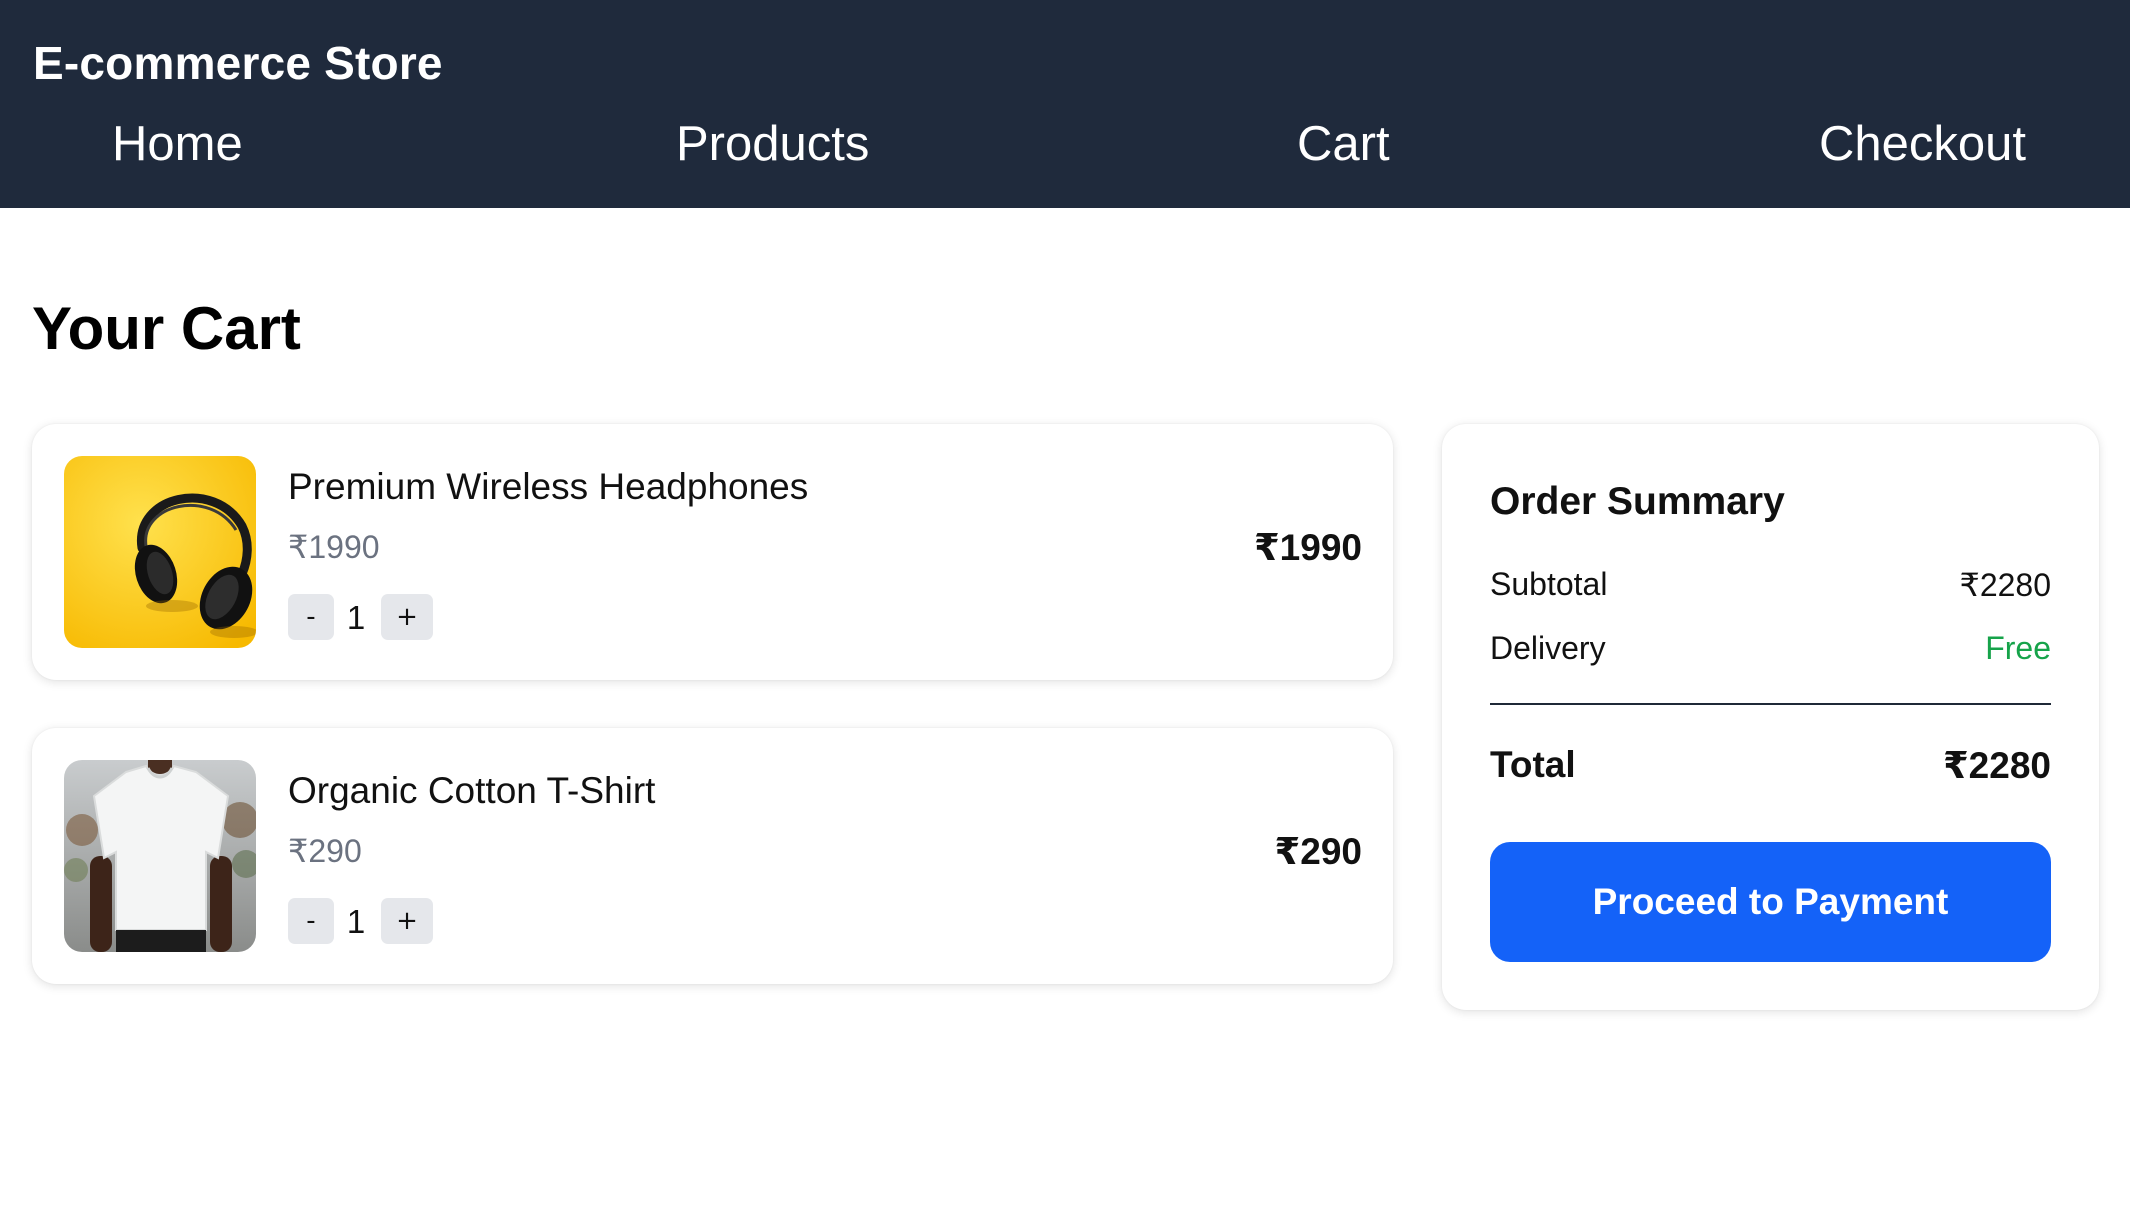  Describe the element at coordinates (712, 856) in the screenshot. I see `cart-item-card: Organic Cotton T-Shirt ₹290 - 1 + ₹290` at that location.